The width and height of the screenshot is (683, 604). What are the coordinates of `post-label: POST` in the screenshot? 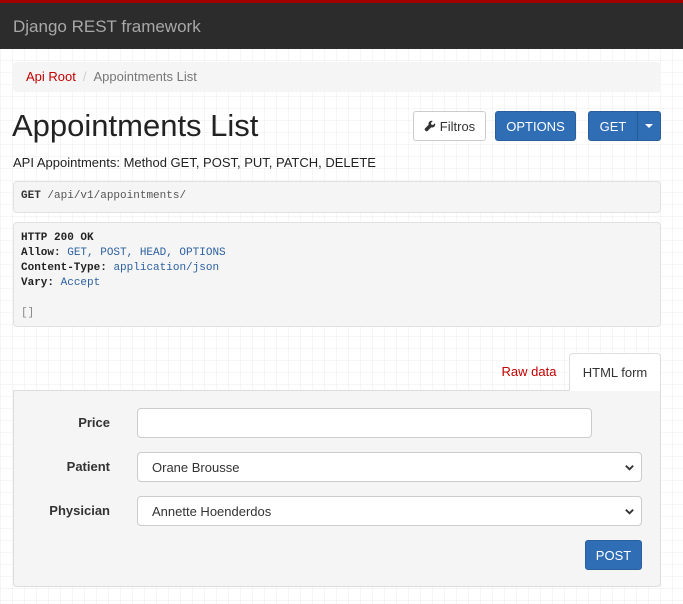 It's located at (613, 555).